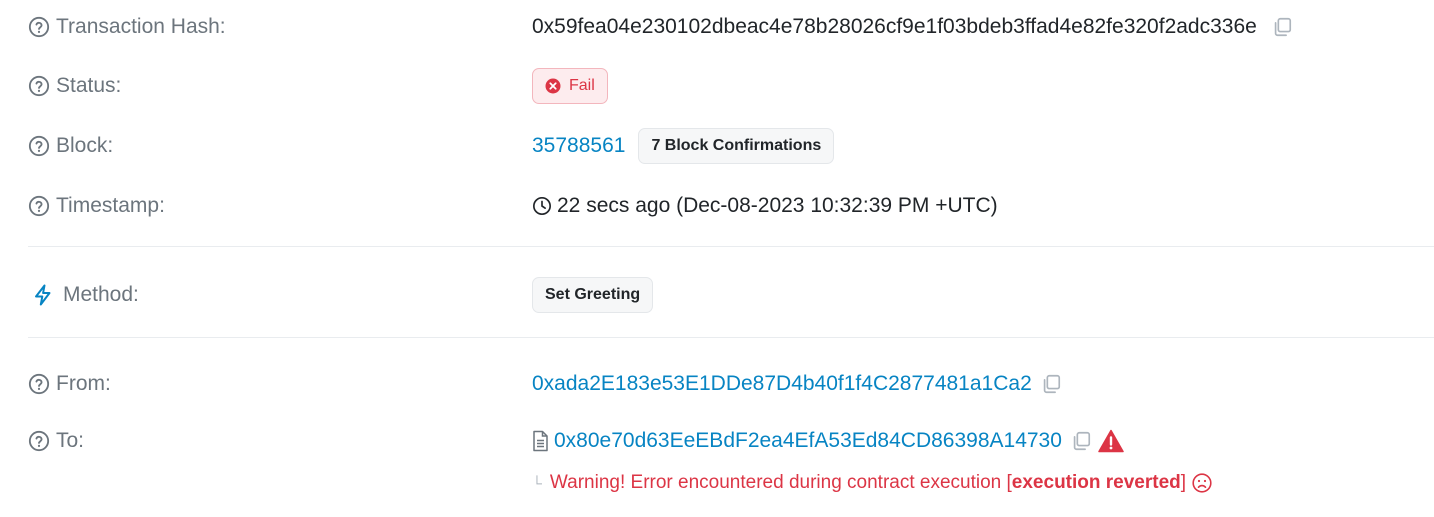  I want to click on block-label-wrap: Block:, so click(70, 146).